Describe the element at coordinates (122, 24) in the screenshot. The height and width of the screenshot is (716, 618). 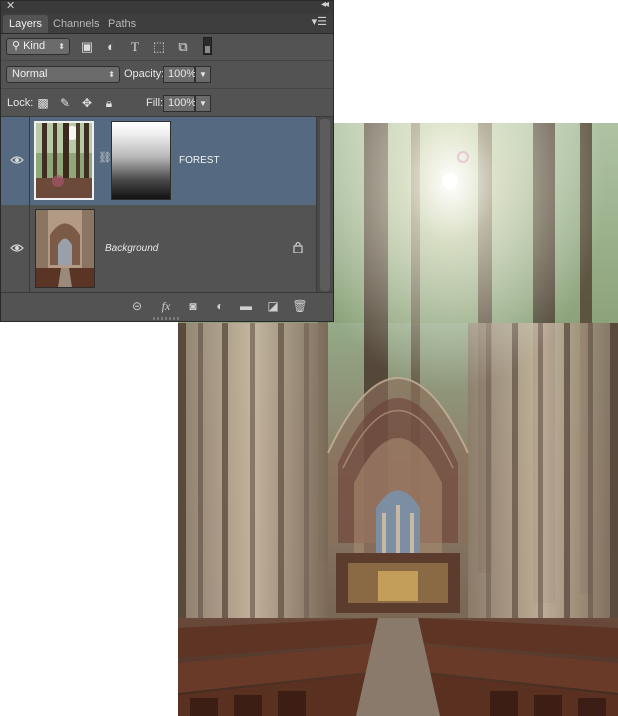
I see `tab-paths: Paths` at that location.